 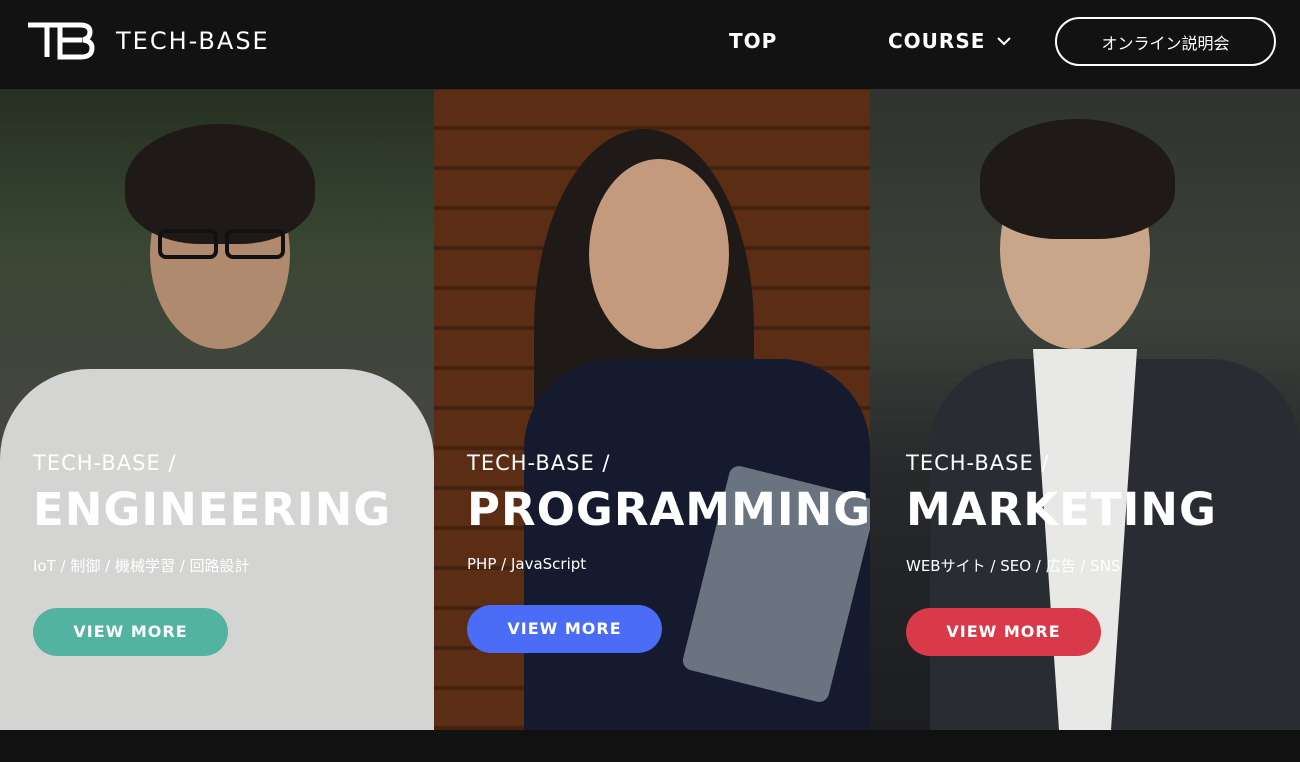 What do you see at coordinates (141, 565) in the screenshot?
I see `engineering-tags: IoT / 制御 / 機械学習 / 回路設計` at bounding box center [141, 565].